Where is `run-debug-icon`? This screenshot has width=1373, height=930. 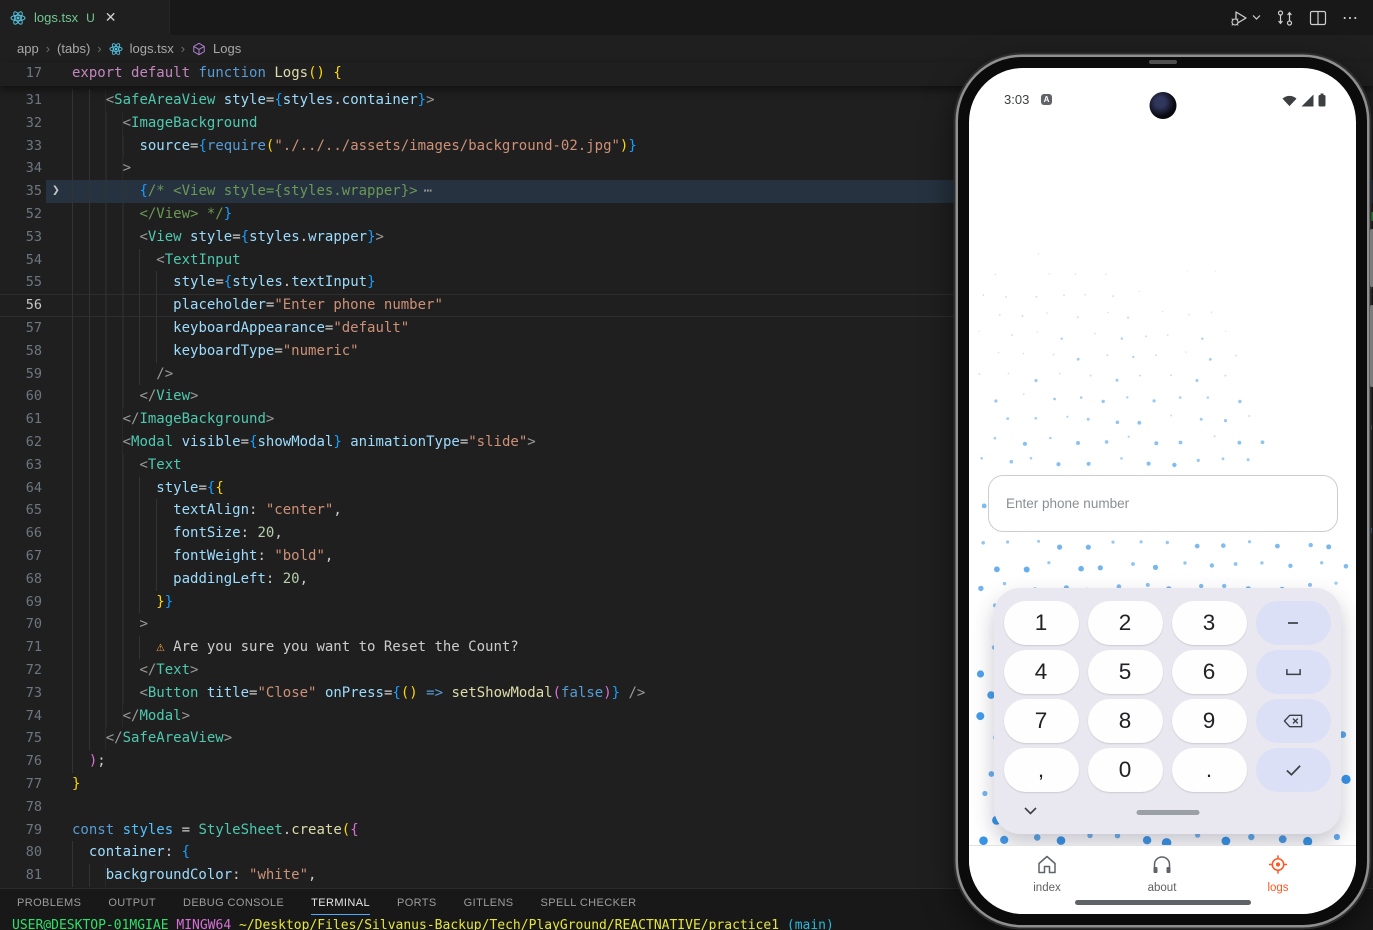 run-debug-icon is located at coordinates (1239, 18).